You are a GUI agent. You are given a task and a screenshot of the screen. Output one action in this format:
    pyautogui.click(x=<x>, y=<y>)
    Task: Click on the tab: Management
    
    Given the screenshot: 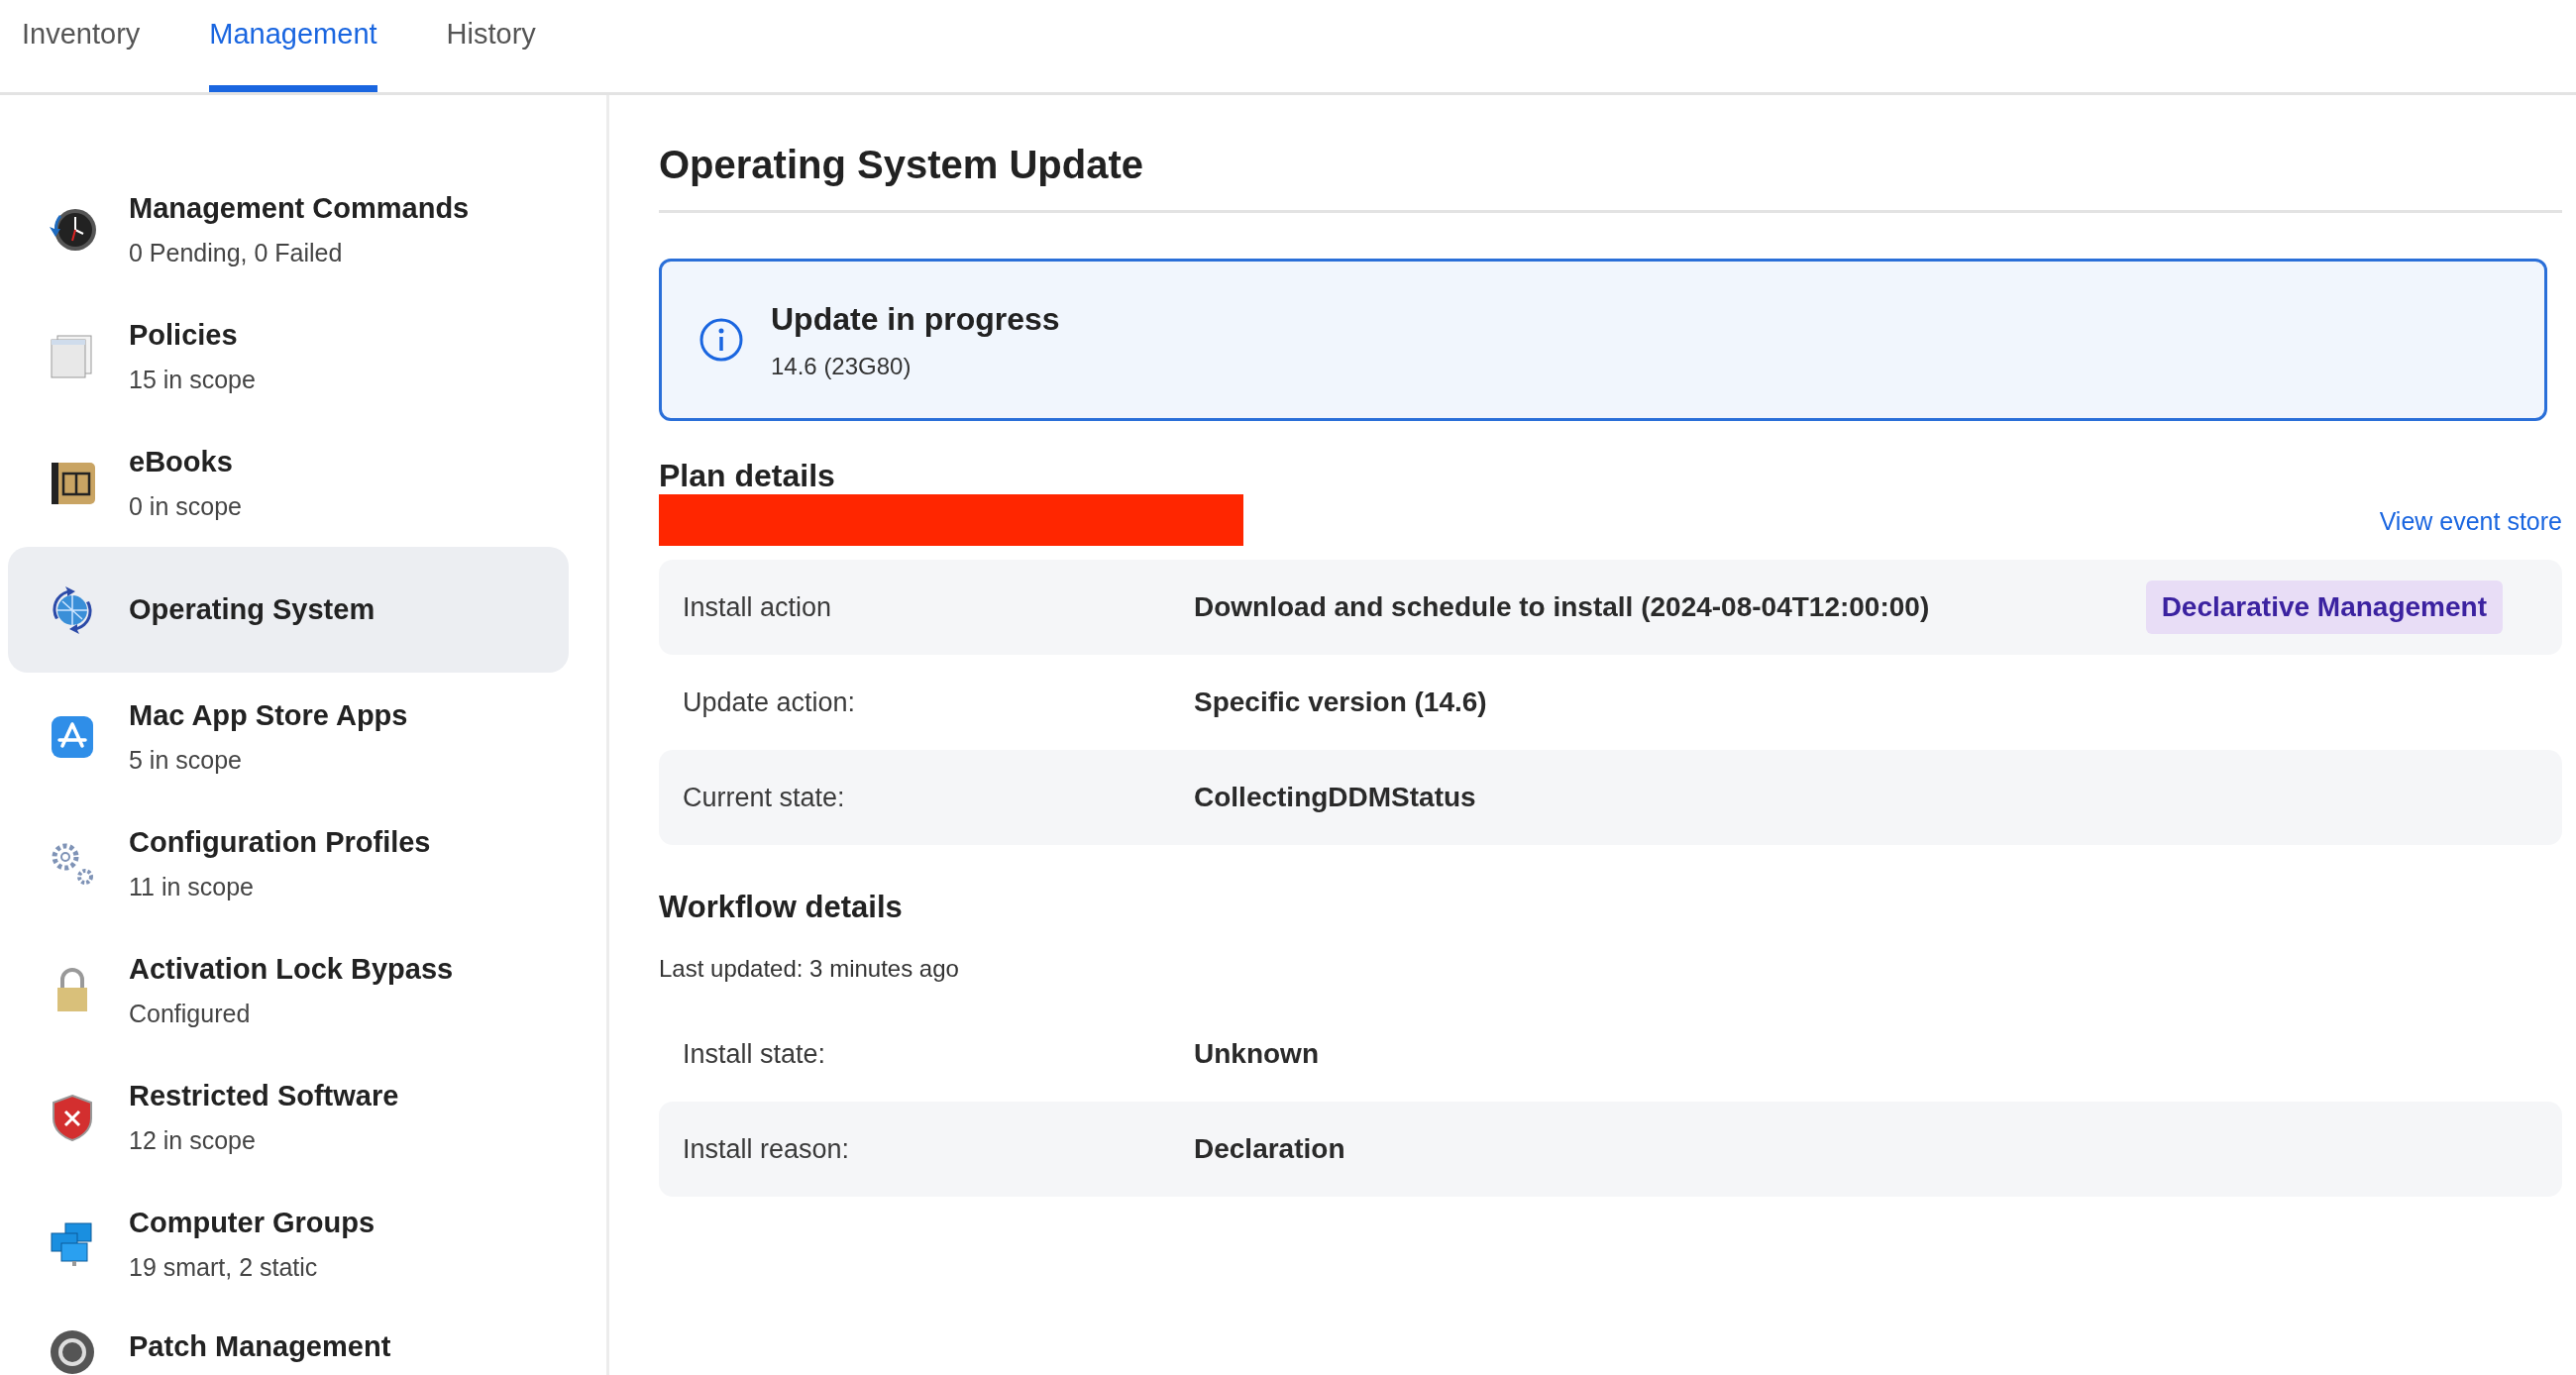 What is the action you would take?
    pyautogui.click(x=293, y=46)
    